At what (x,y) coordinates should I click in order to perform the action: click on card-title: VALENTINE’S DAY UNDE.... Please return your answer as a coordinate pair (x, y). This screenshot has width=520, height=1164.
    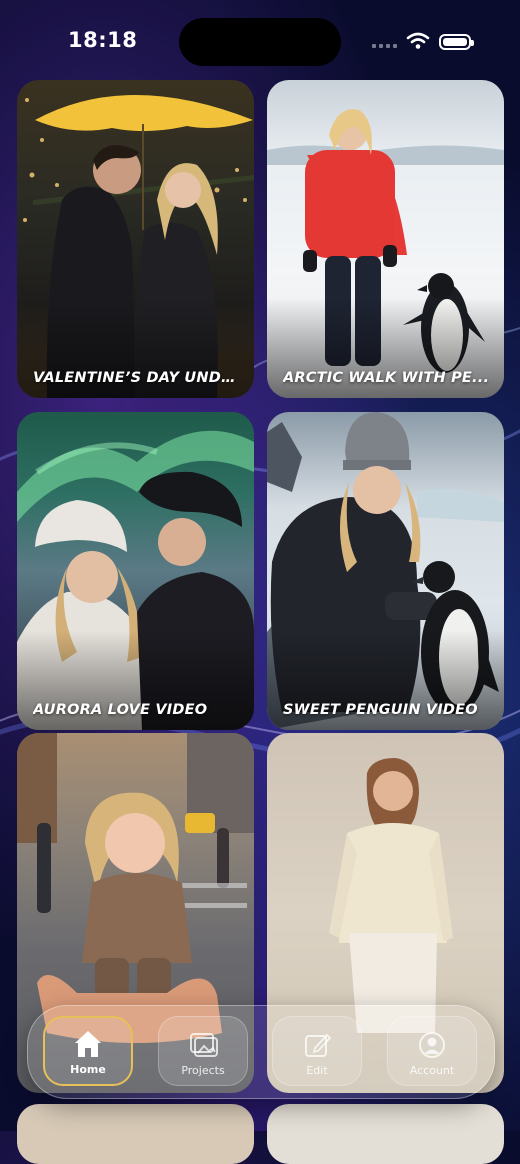
    Looking at the image, I should click on (136, 378).